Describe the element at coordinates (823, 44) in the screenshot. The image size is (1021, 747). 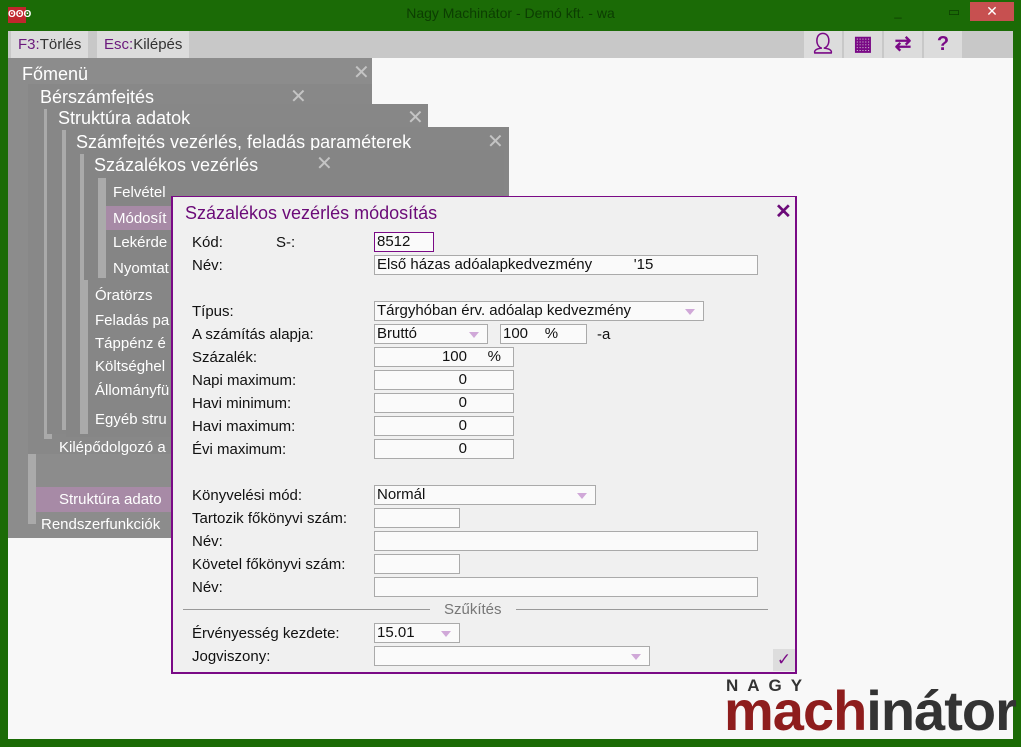
I see `user-icon: 👤︎` at that location.